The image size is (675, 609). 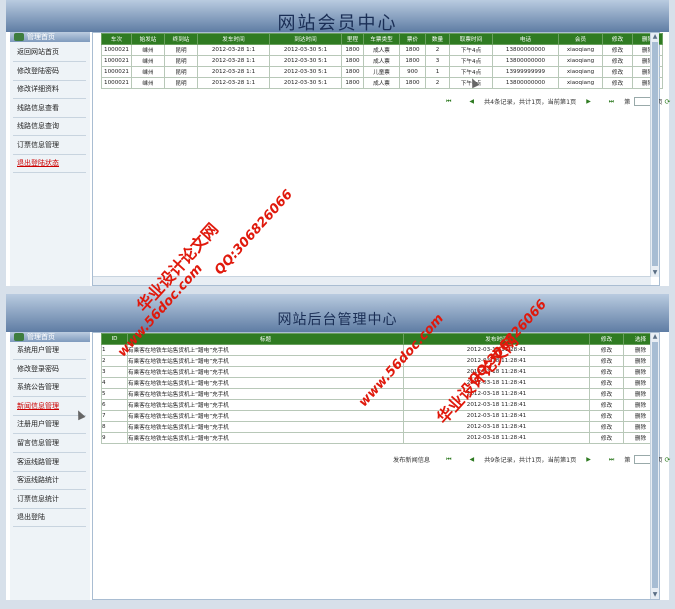 What do you see at coordinates (437, 72) in the screenshot?
I see `table-cell: 1` at bounding box center [437, 72].